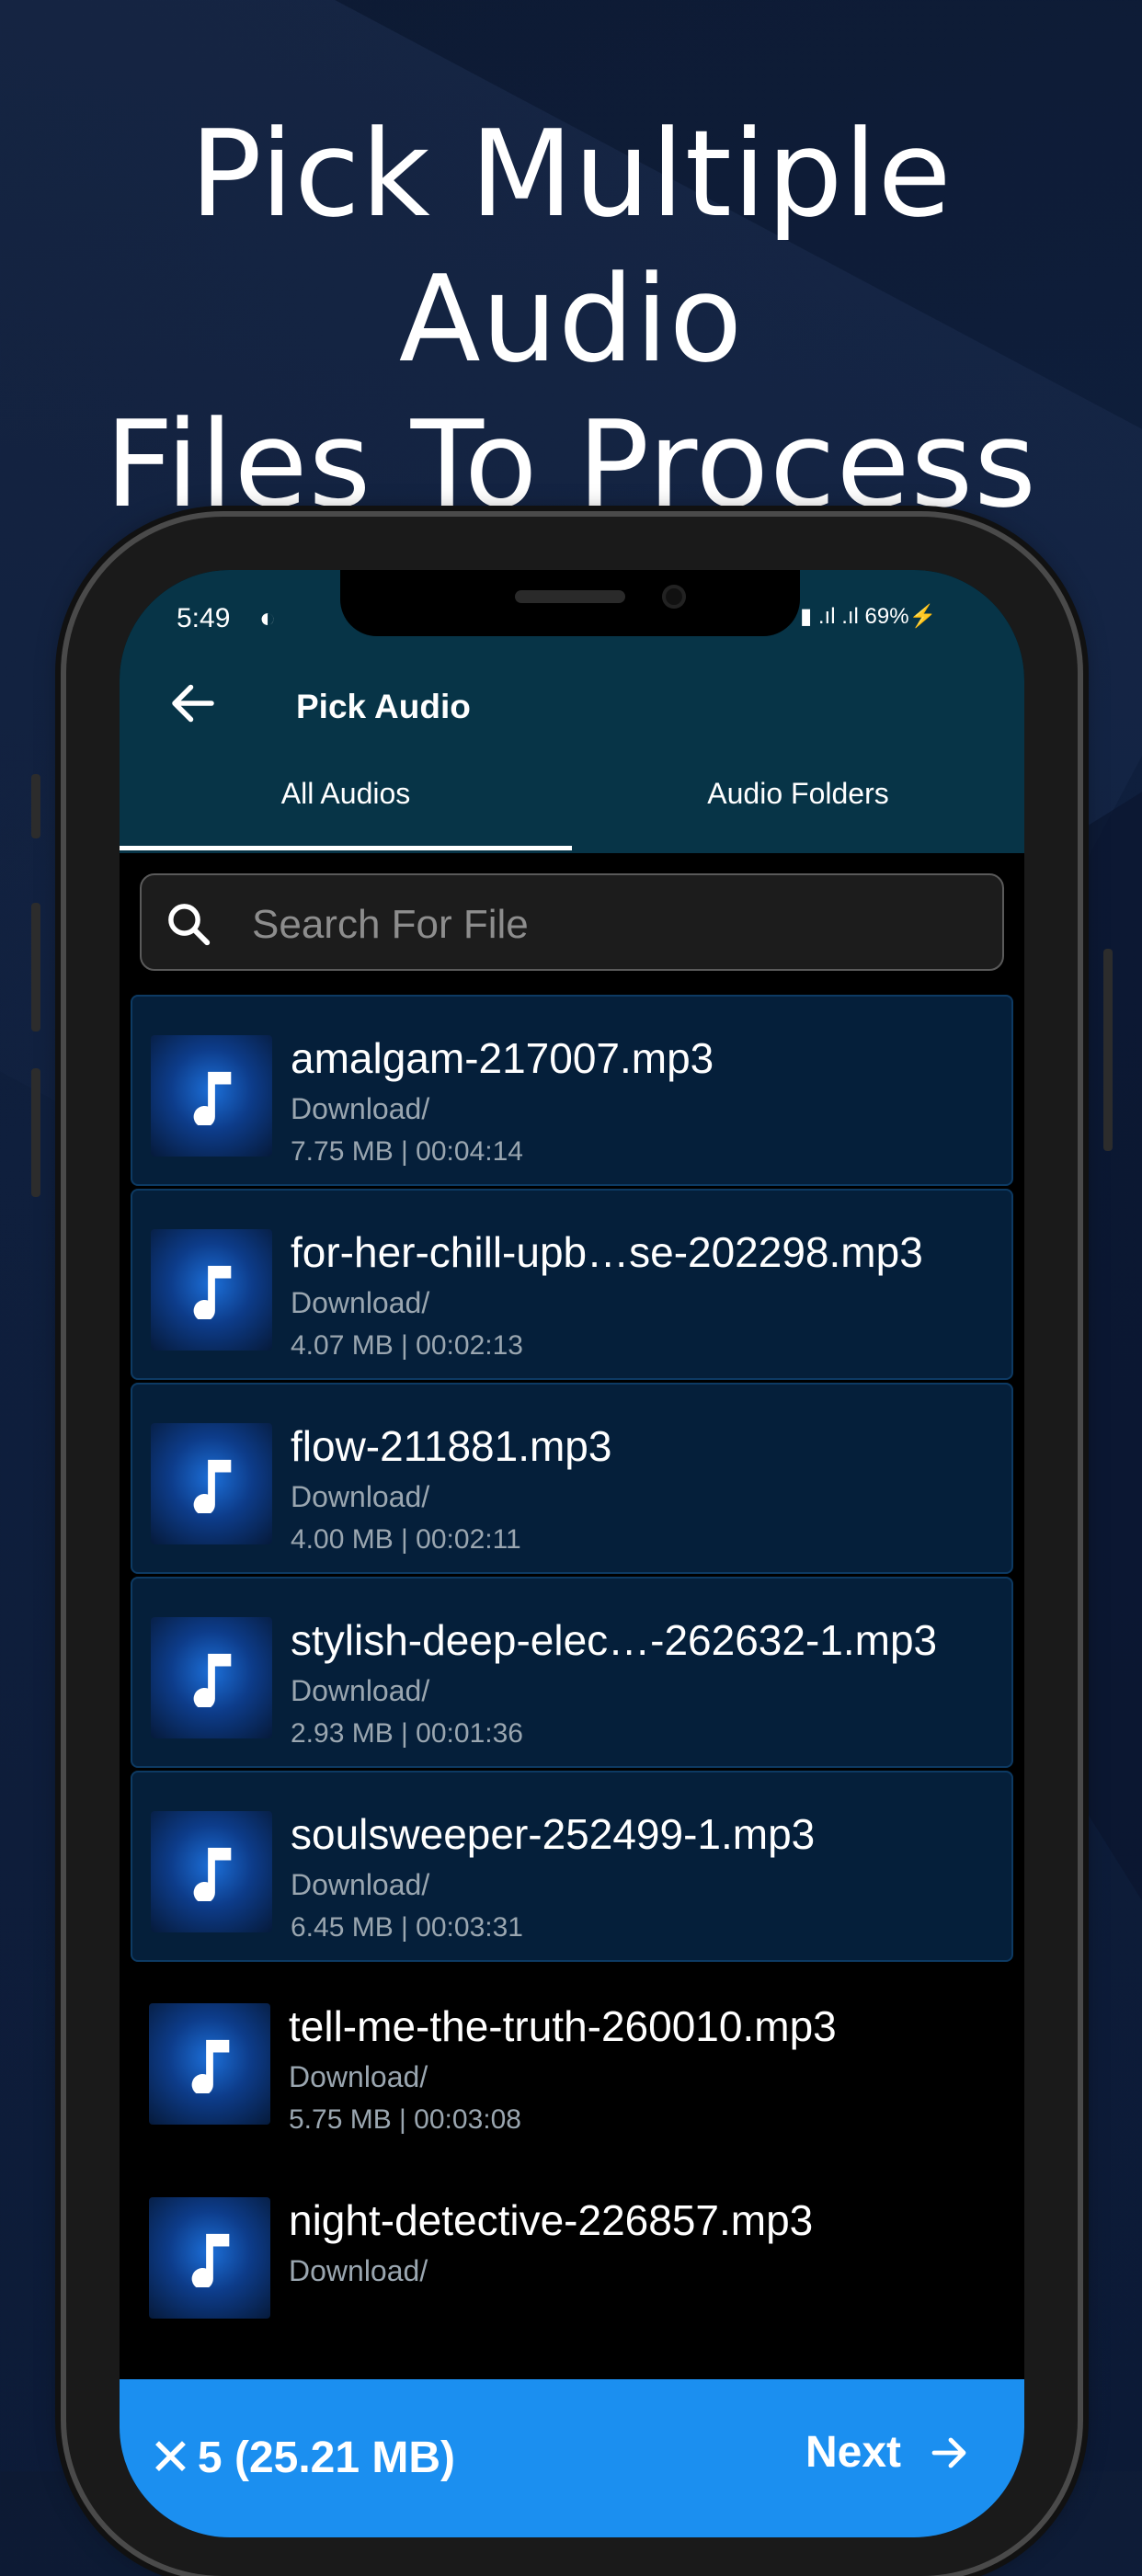  I want to click on selection-summary: ✕ 5 (25.21 MB), so click(302, 2457).